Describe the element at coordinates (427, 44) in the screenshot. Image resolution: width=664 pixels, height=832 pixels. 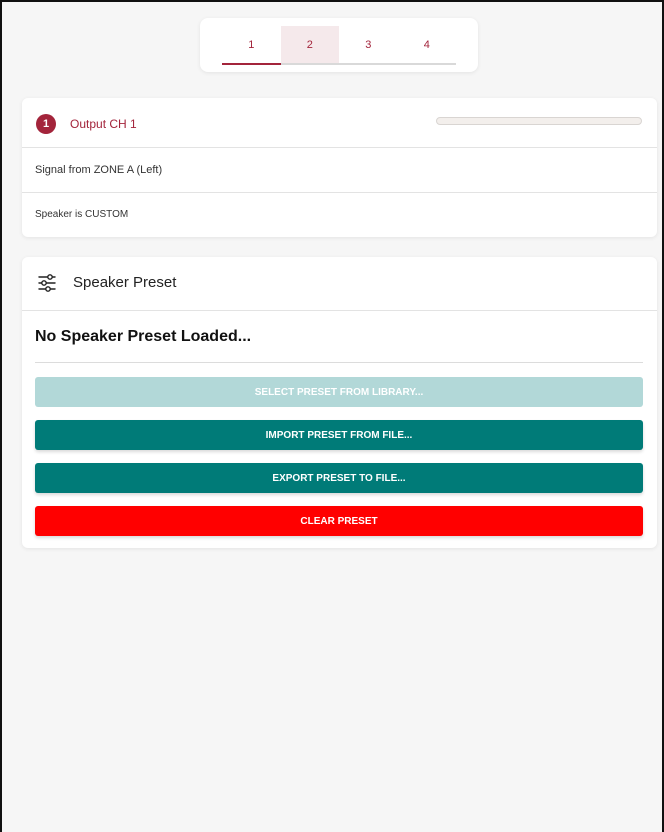
I see `tab-channel-4: 4` at that location.